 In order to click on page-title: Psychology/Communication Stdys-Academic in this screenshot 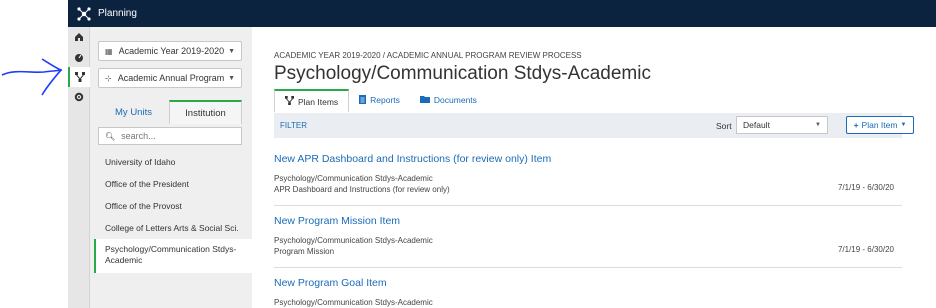, I will do `click(462, 73)`.